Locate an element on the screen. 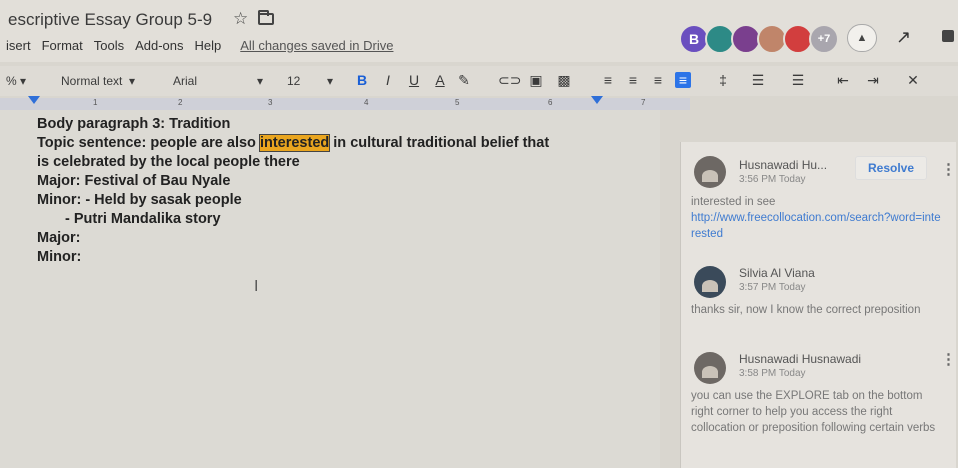 This screenshot has width=958, height=468. comment-body: interested in see is located at coordinates (733, 202).